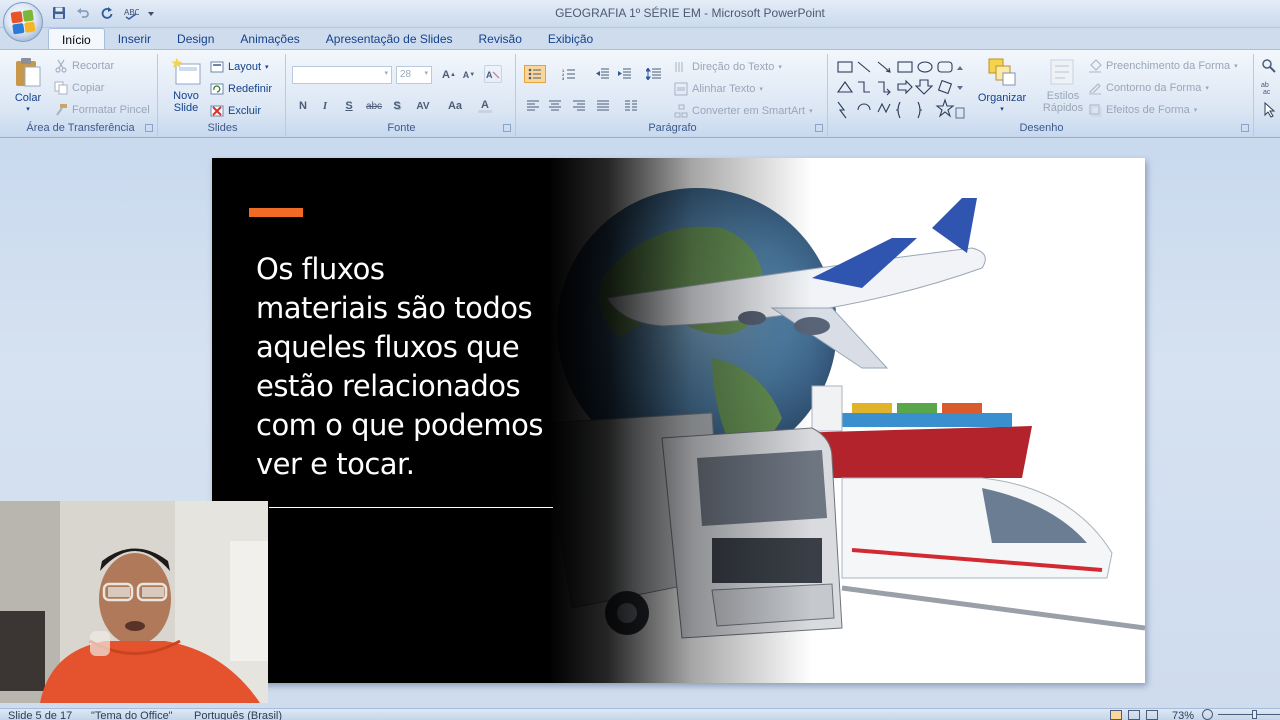 This screenshot has height=720, width=1280. I want to click on svg-text: 3, so click(563, 78).